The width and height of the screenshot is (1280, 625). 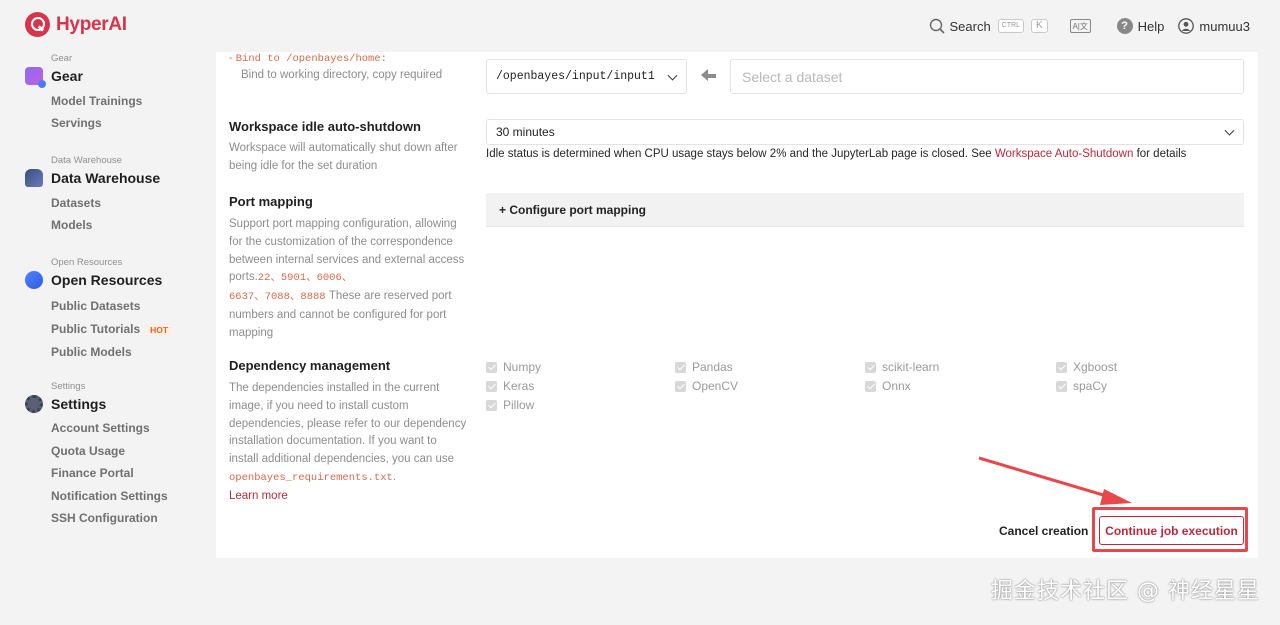 I want to click on sidebar-item-open-resources: Open Resources, so click(x=93, y=280).